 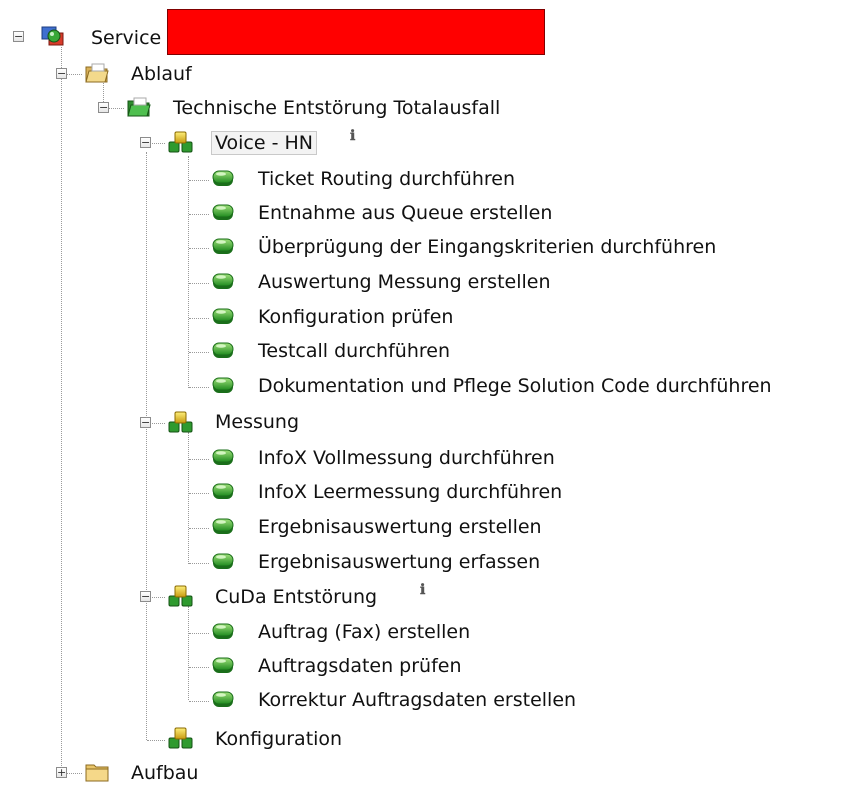 What do you see at coordinates (126, 38) in the screenshot?
I see `tree-node-service: Service` at bounding box center [126, 38].